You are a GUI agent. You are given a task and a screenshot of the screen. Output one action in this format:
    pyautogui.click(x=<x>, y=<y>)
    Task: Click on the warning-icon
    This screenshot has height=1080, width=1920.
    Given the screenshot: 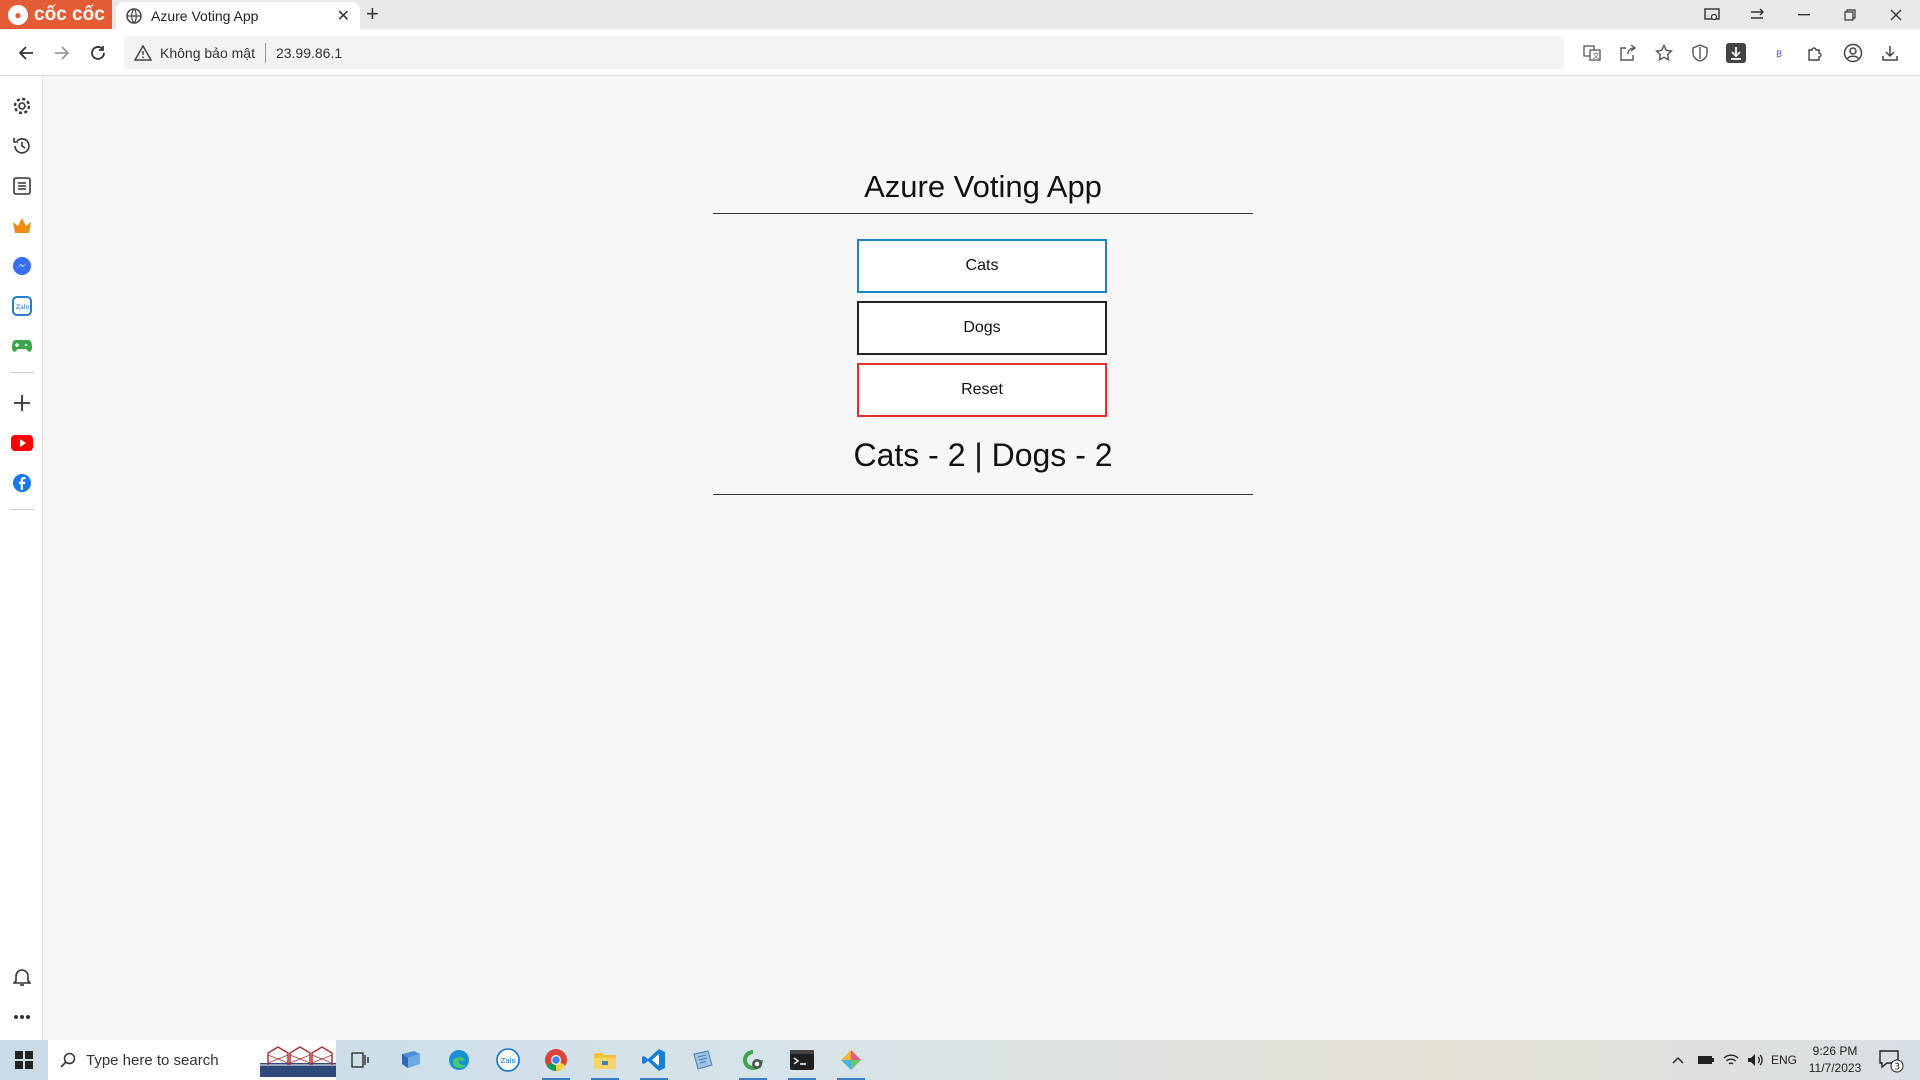 What is the action you would take?
    pyautogui.click(x=143, y=52)
    